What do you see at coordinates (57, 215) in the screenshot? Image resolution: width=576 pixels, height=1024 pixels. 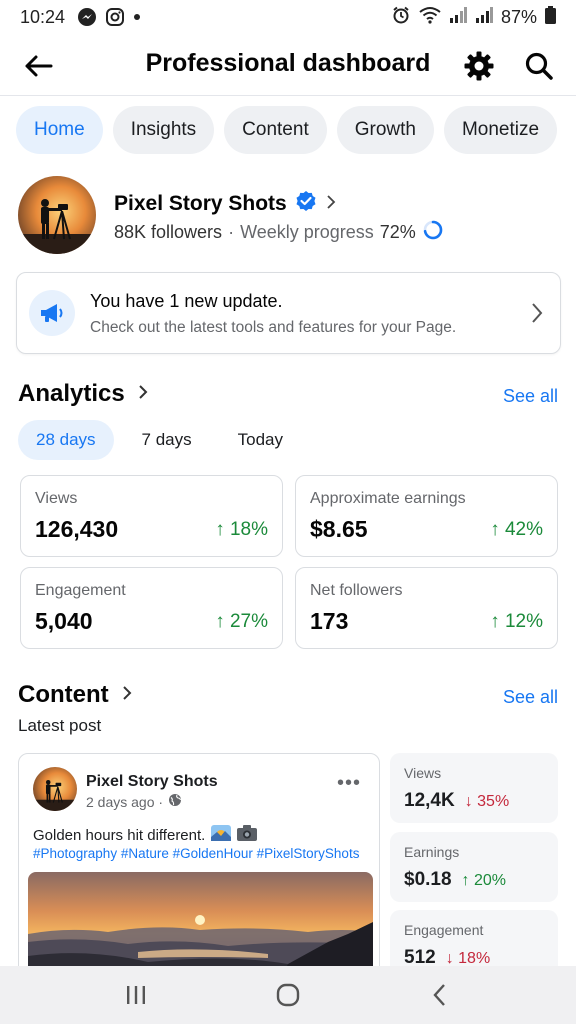 I see `page-avatar` at bounding box center [57, 215].